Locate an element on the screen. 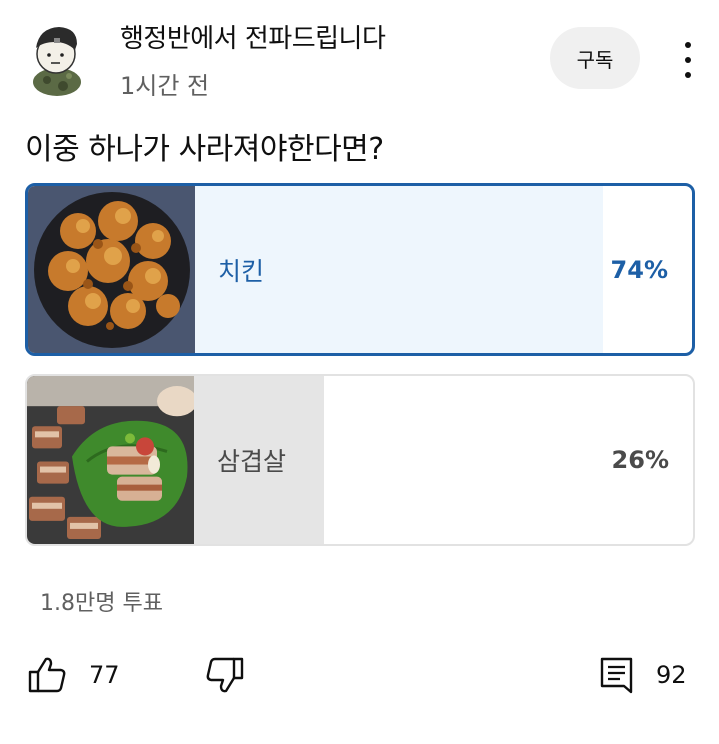  post-time: 1시간 전 is located at coordinates (165, 86).